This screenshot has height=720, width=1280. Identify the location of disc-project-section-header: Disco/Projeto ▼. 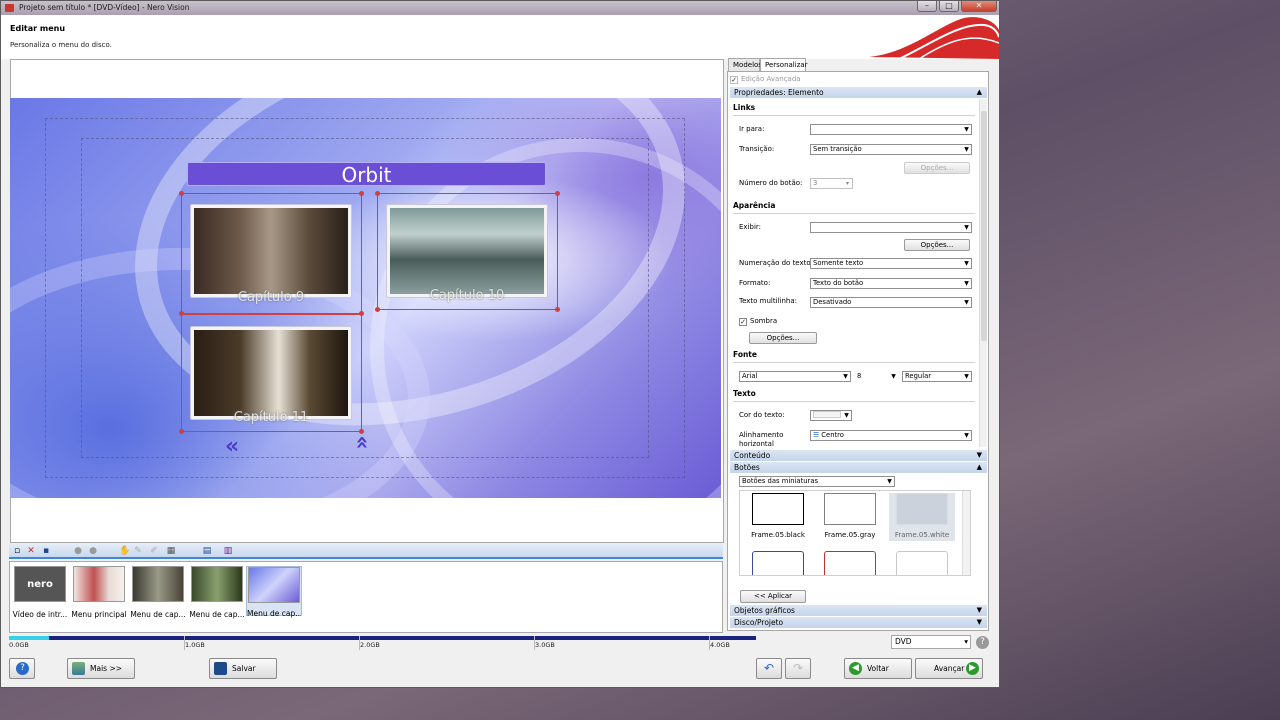
(858, 622).